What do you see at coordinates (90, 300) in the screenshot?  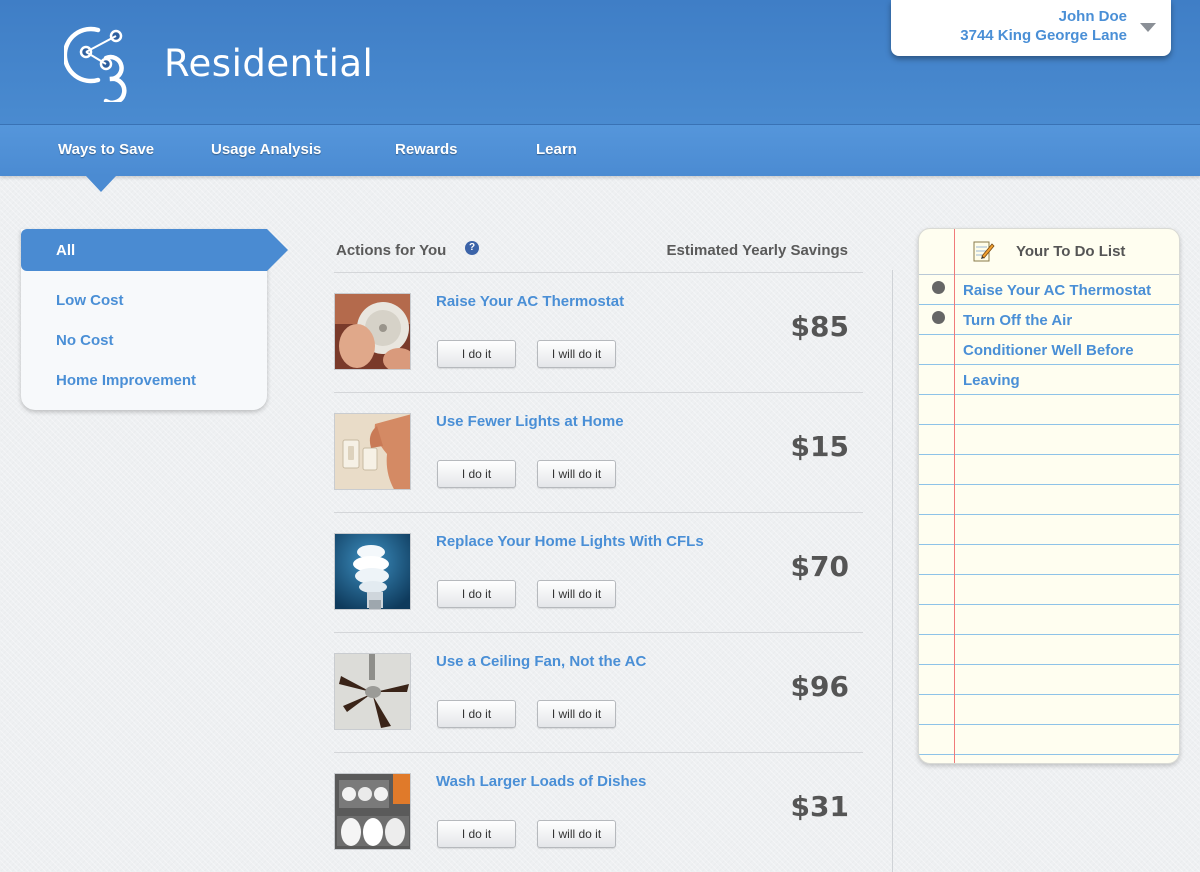 I see `filter-low-cost: Low Cost` at bounding box center [90, 300].